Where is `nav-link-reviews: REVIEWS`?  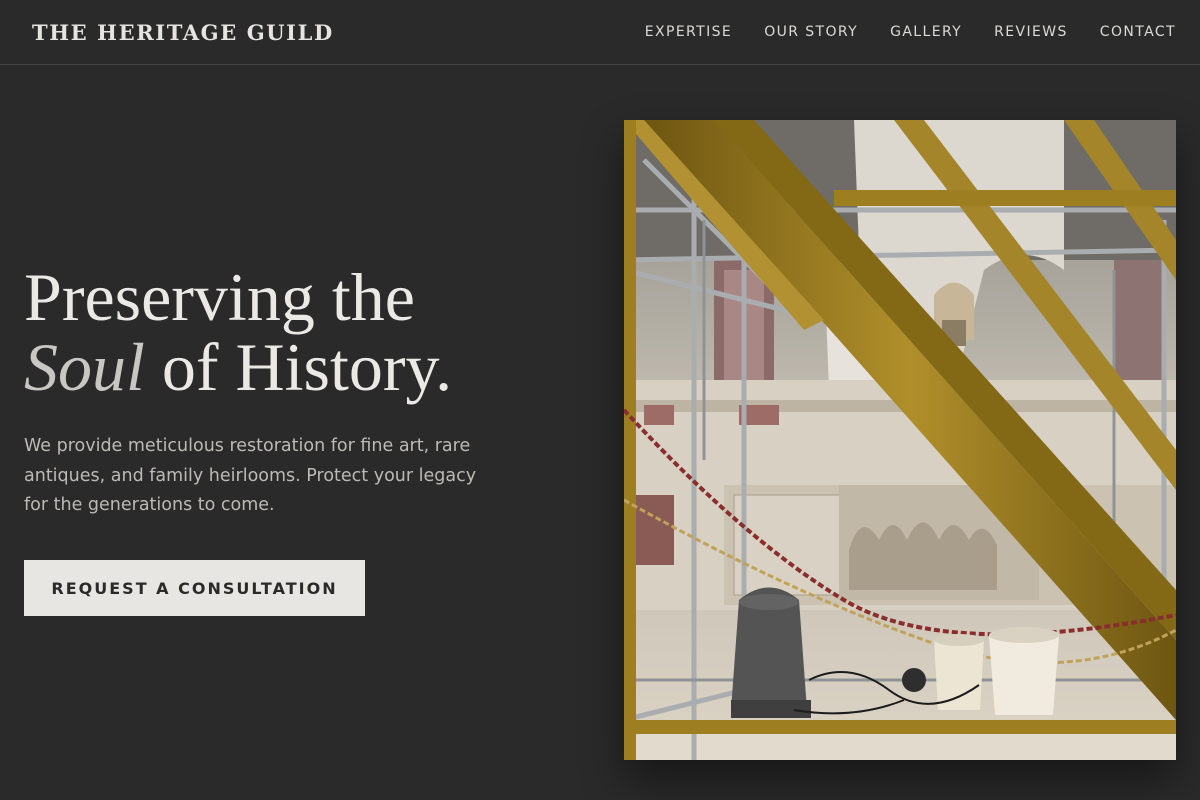 nav-link-reviews: REVIEWS is located at coordinates (1031, 32).